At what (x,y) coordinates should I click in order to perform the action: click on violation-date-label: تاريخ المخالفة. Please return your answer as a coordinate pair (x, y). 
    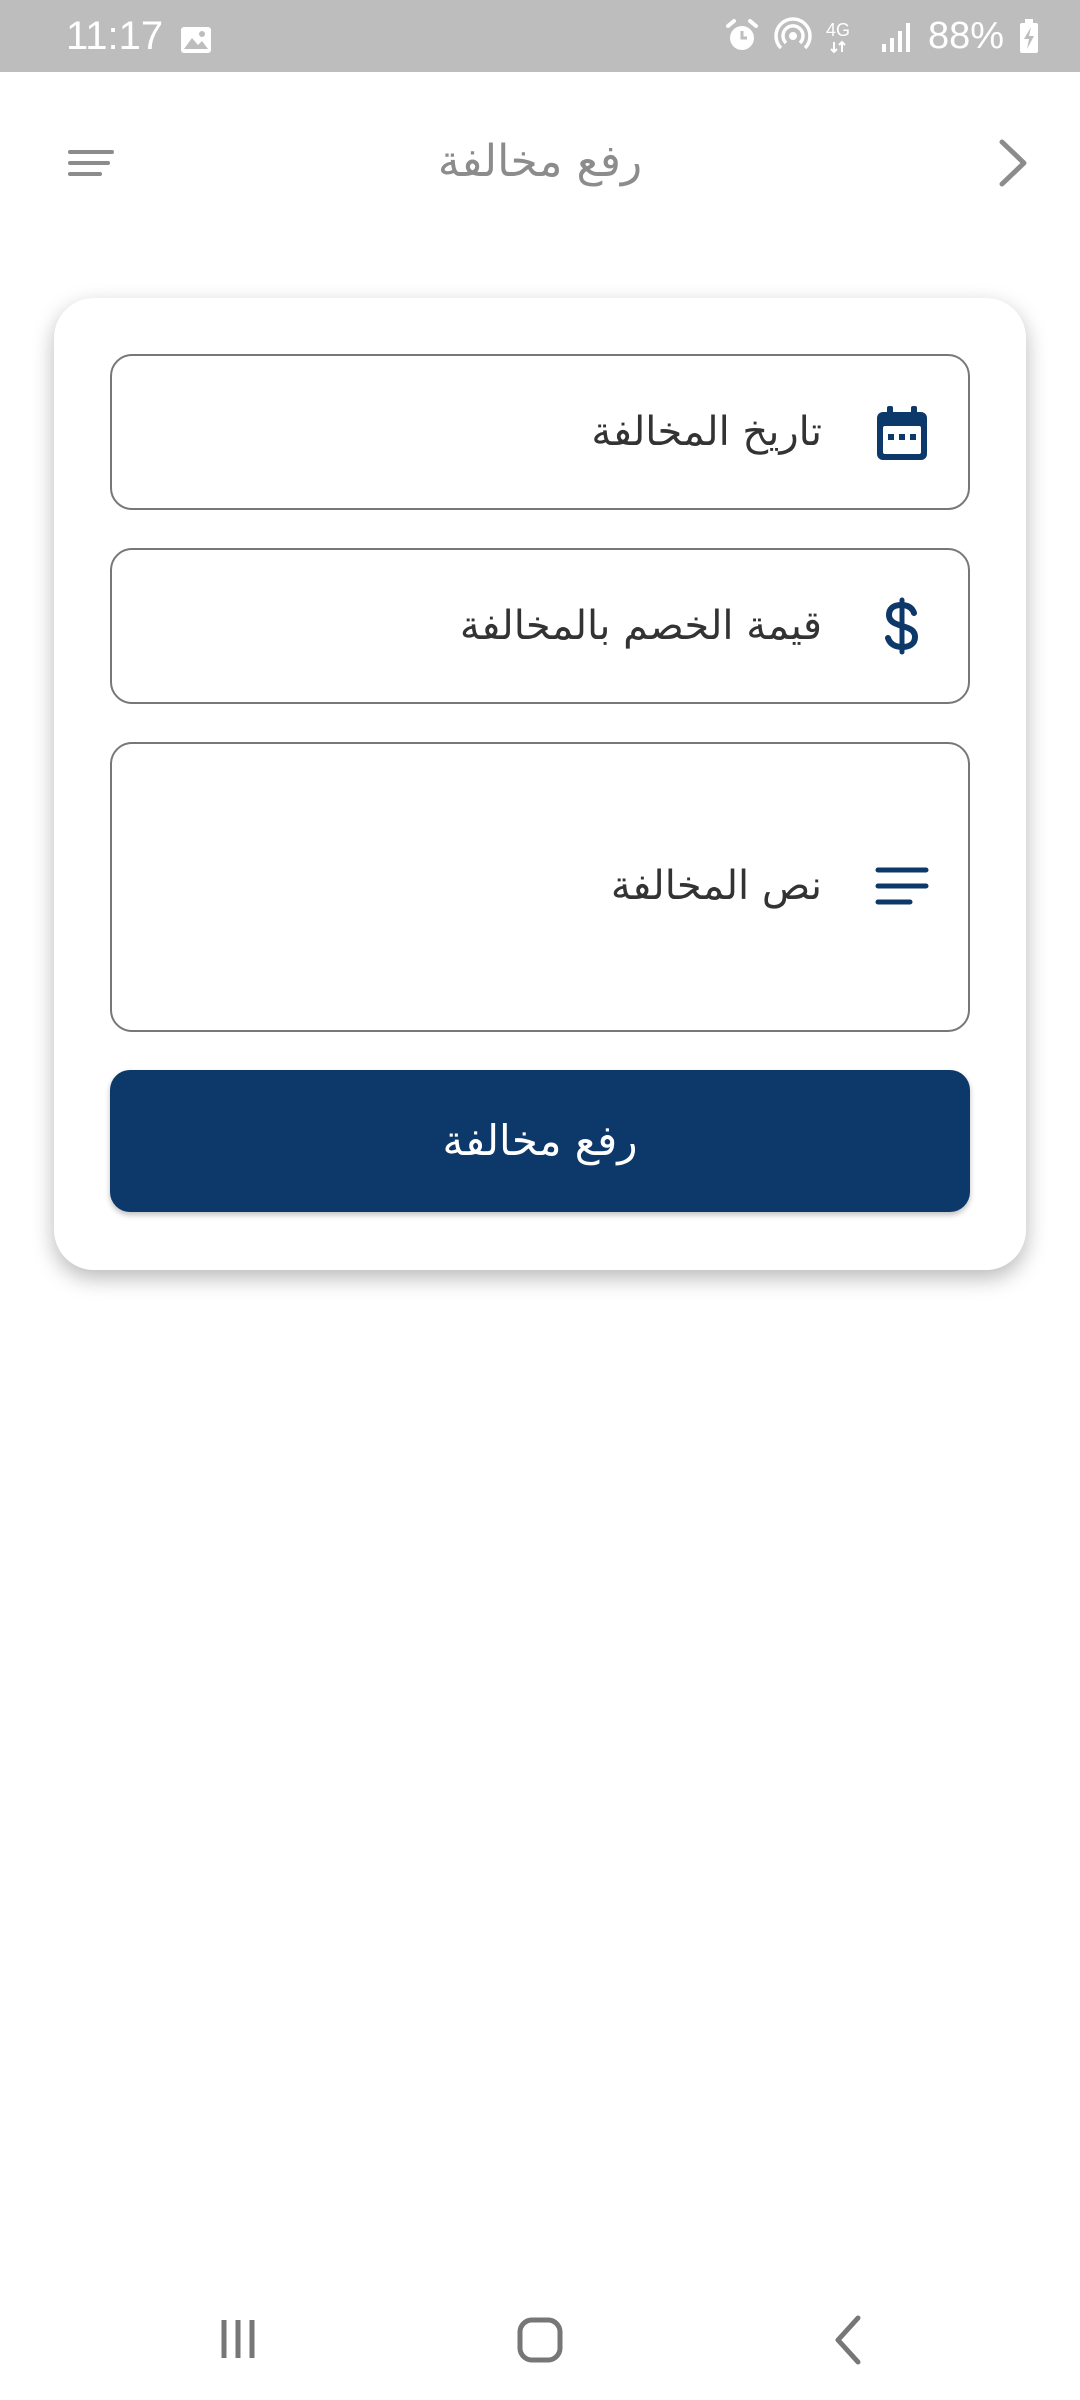
    Looking at the image, I should click on (706, 432).